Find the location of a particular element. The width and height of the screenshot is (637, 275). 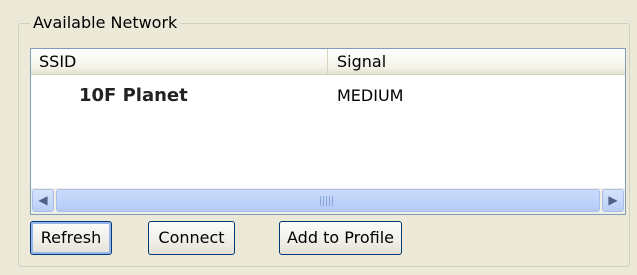

connect-button: Connect is located at coordinates (191, 238).